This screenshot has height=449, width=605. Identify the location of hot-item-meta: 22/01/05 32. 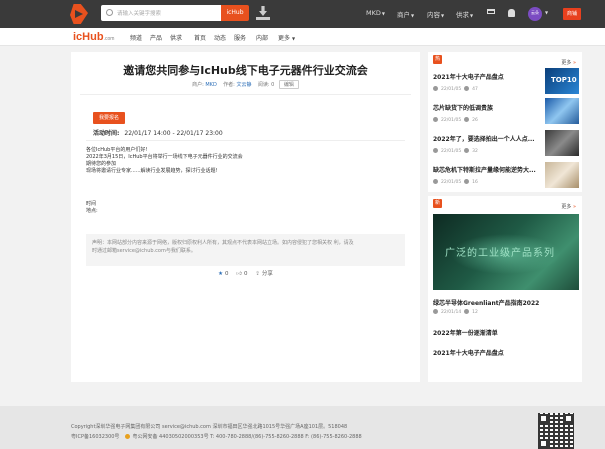
(455, 151).